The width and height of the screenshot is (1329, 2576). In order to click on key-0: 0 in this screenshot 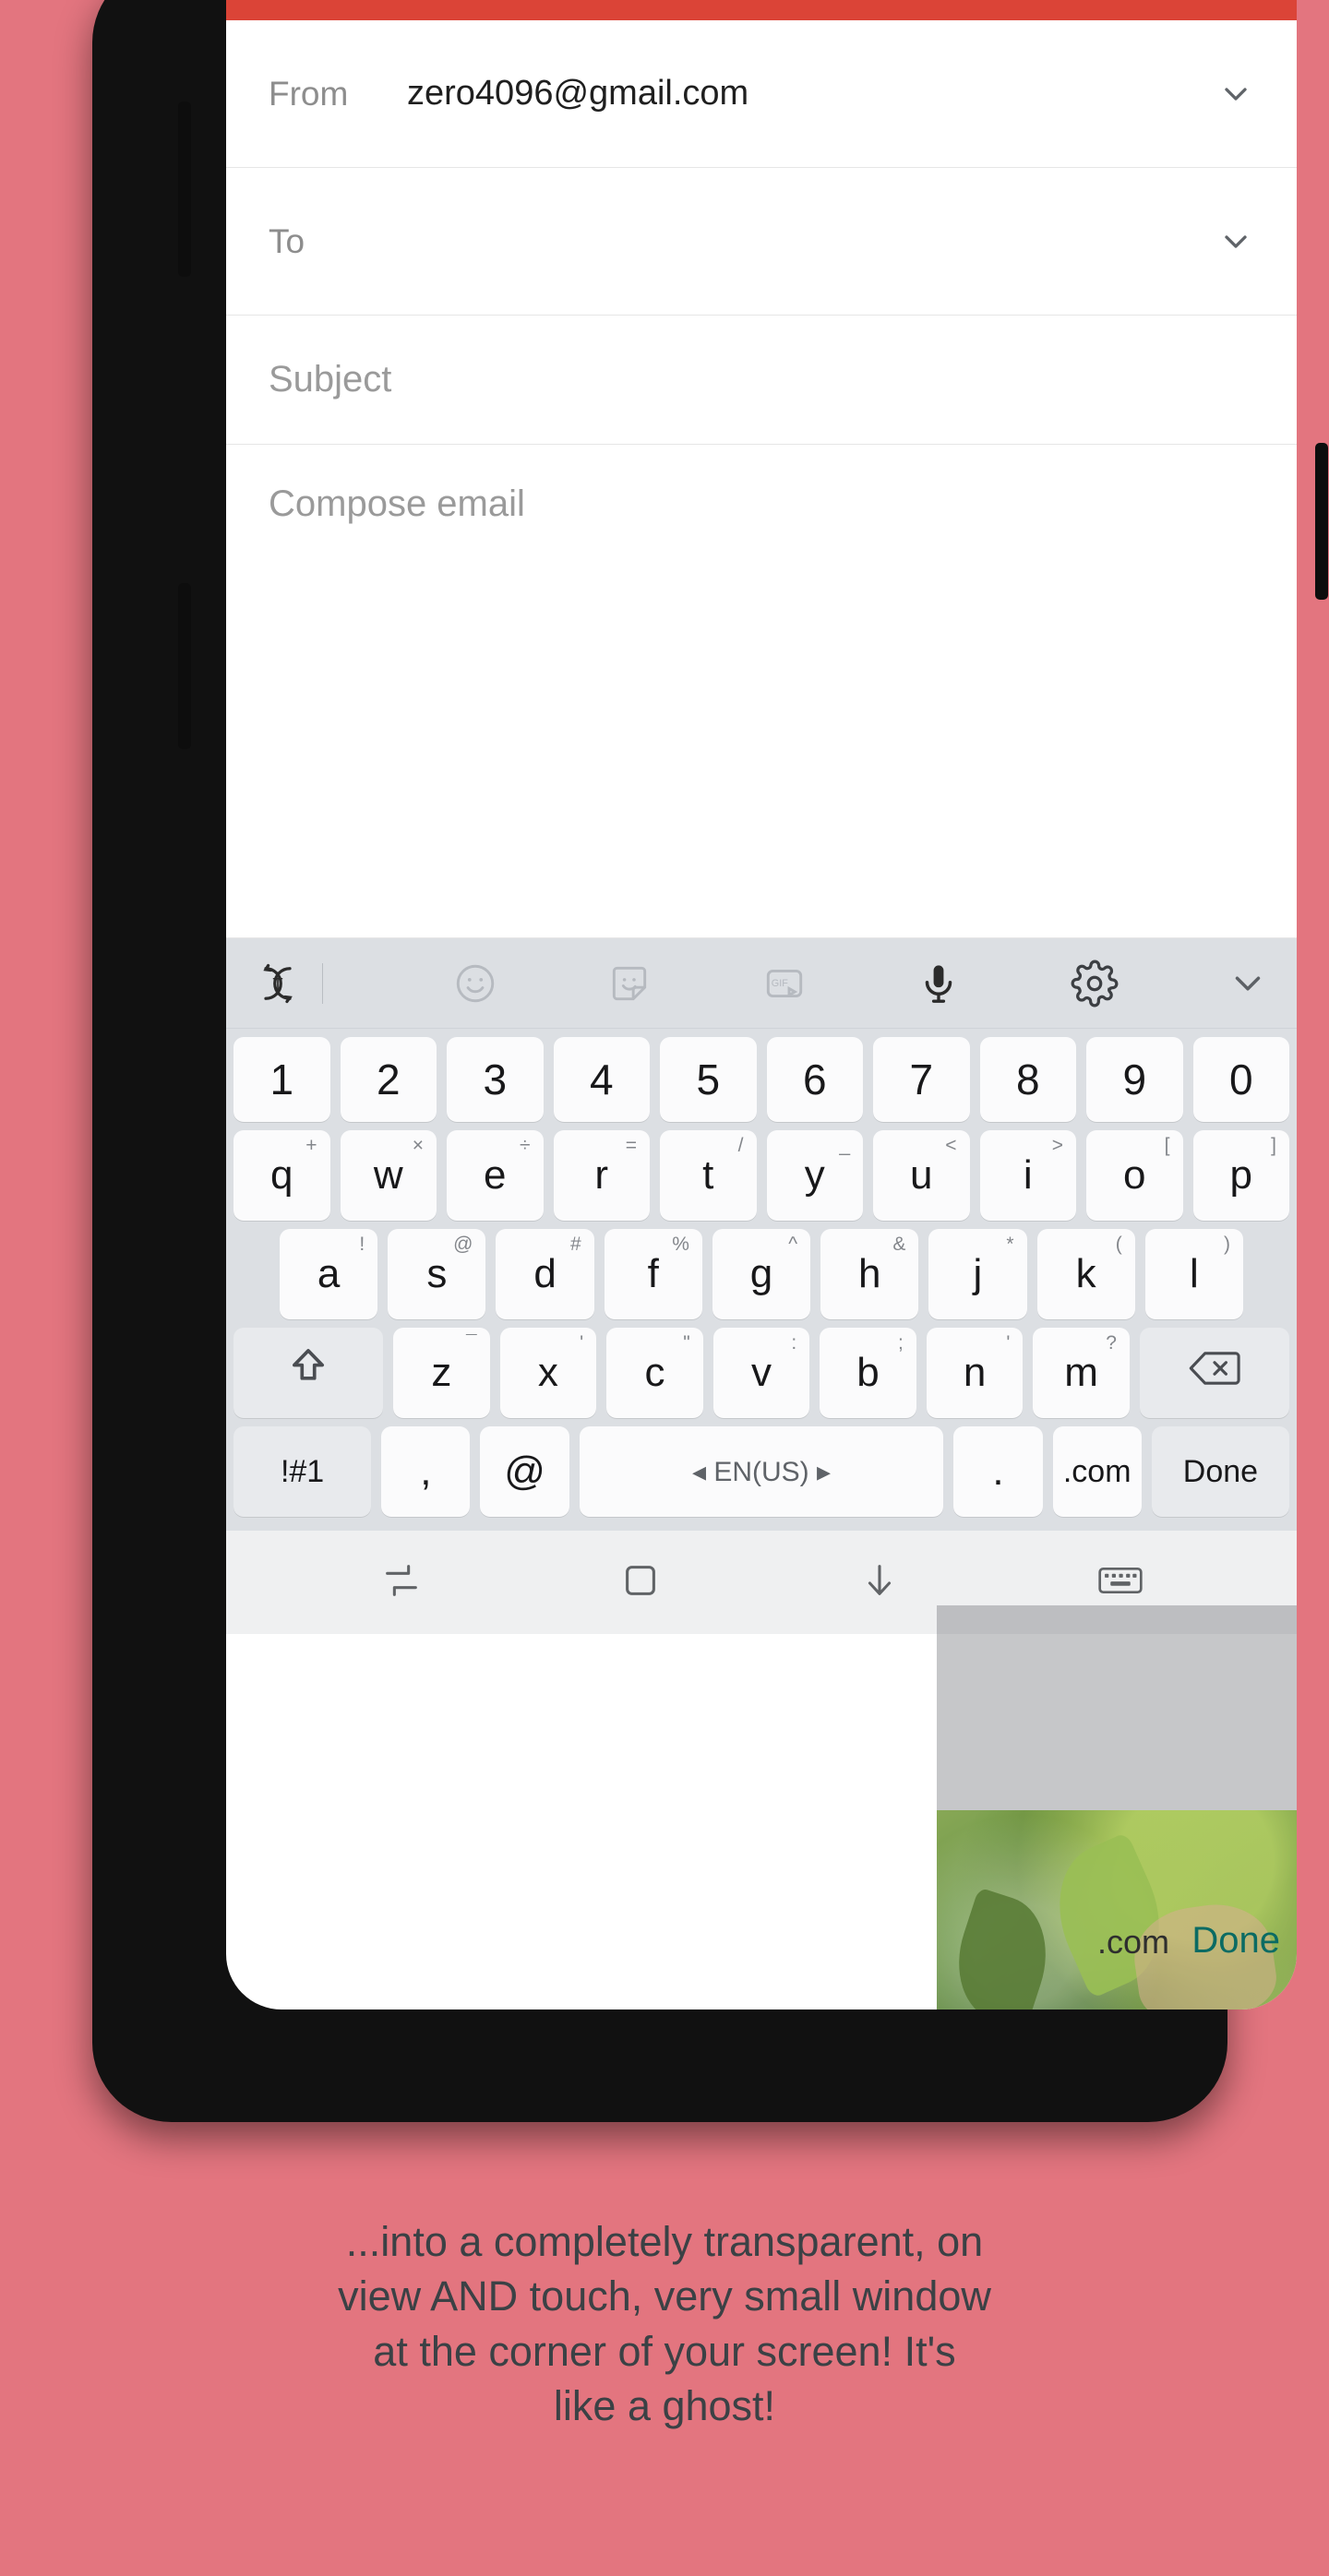, I will do `click(1240, 1079)`.